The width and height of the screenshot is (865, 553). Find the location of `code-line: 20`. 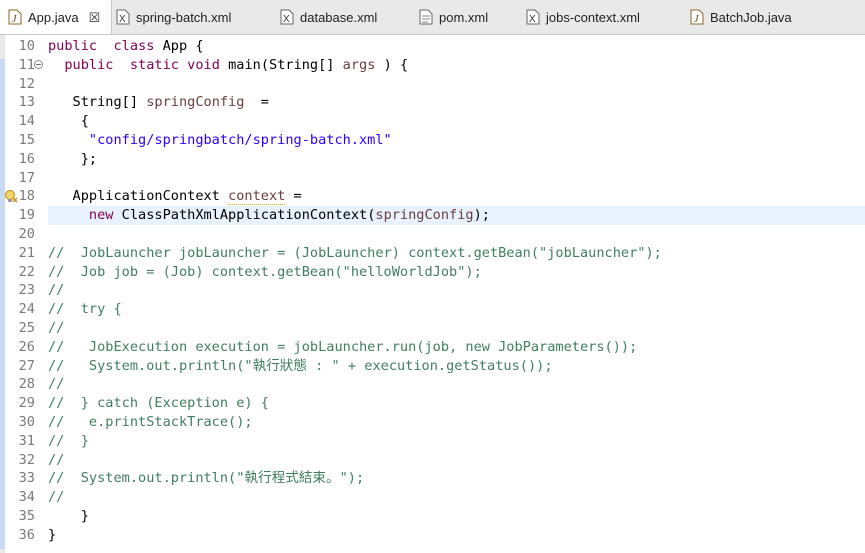

code-line: 20 is located at coordinates (432, 234).